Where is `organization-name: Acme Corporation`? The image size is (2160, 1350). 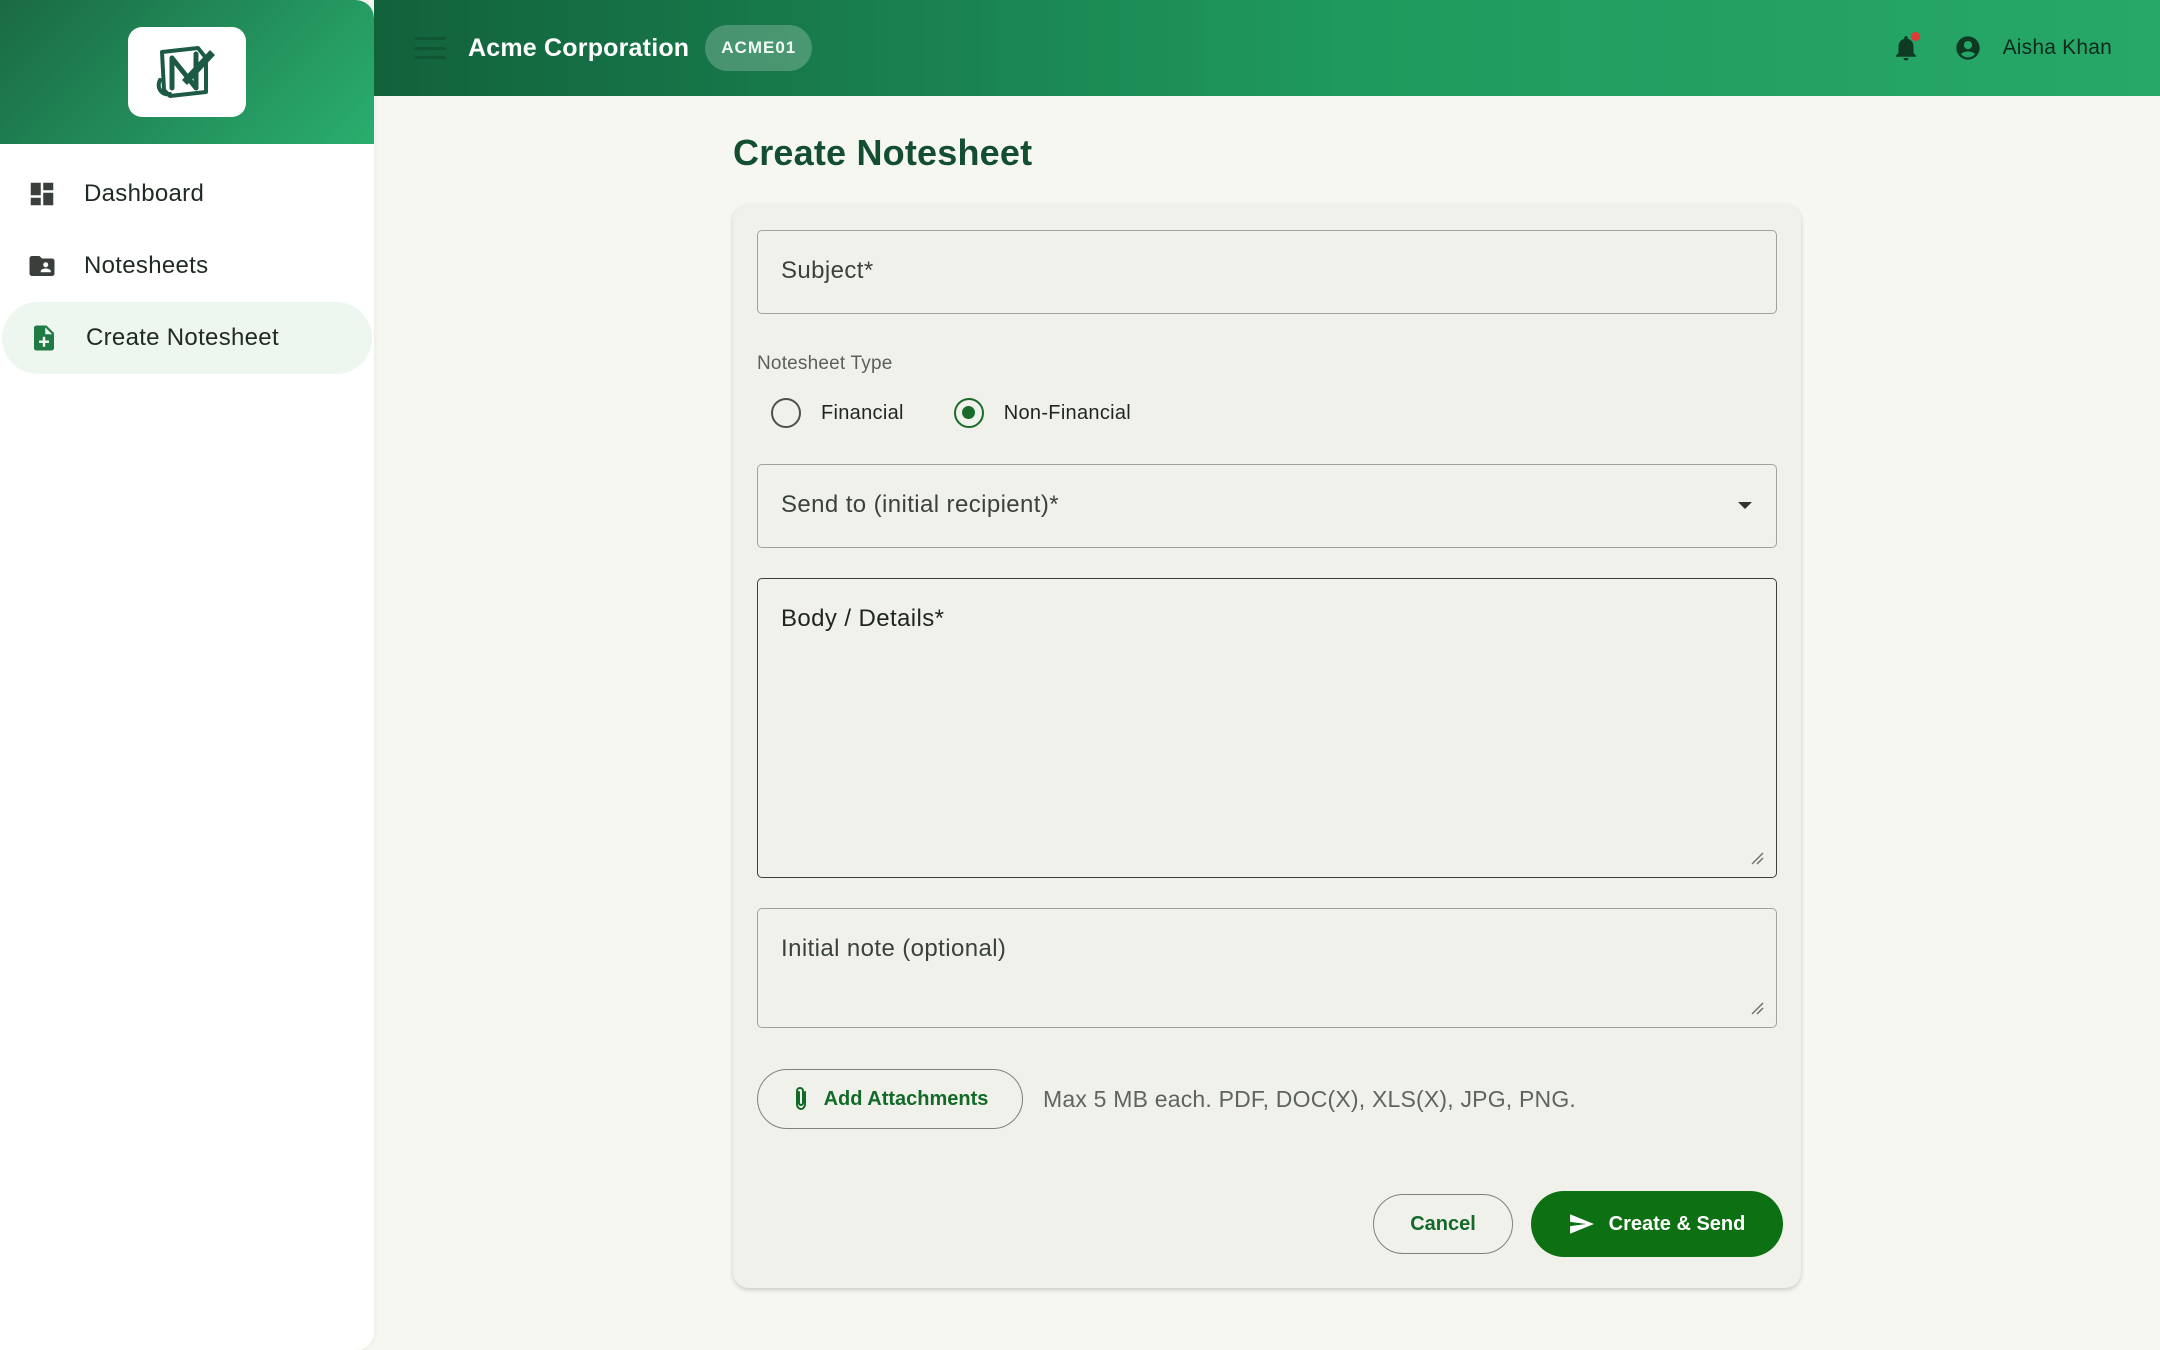 organization-name: Acme Corporation is located at coordinates (579, 47).